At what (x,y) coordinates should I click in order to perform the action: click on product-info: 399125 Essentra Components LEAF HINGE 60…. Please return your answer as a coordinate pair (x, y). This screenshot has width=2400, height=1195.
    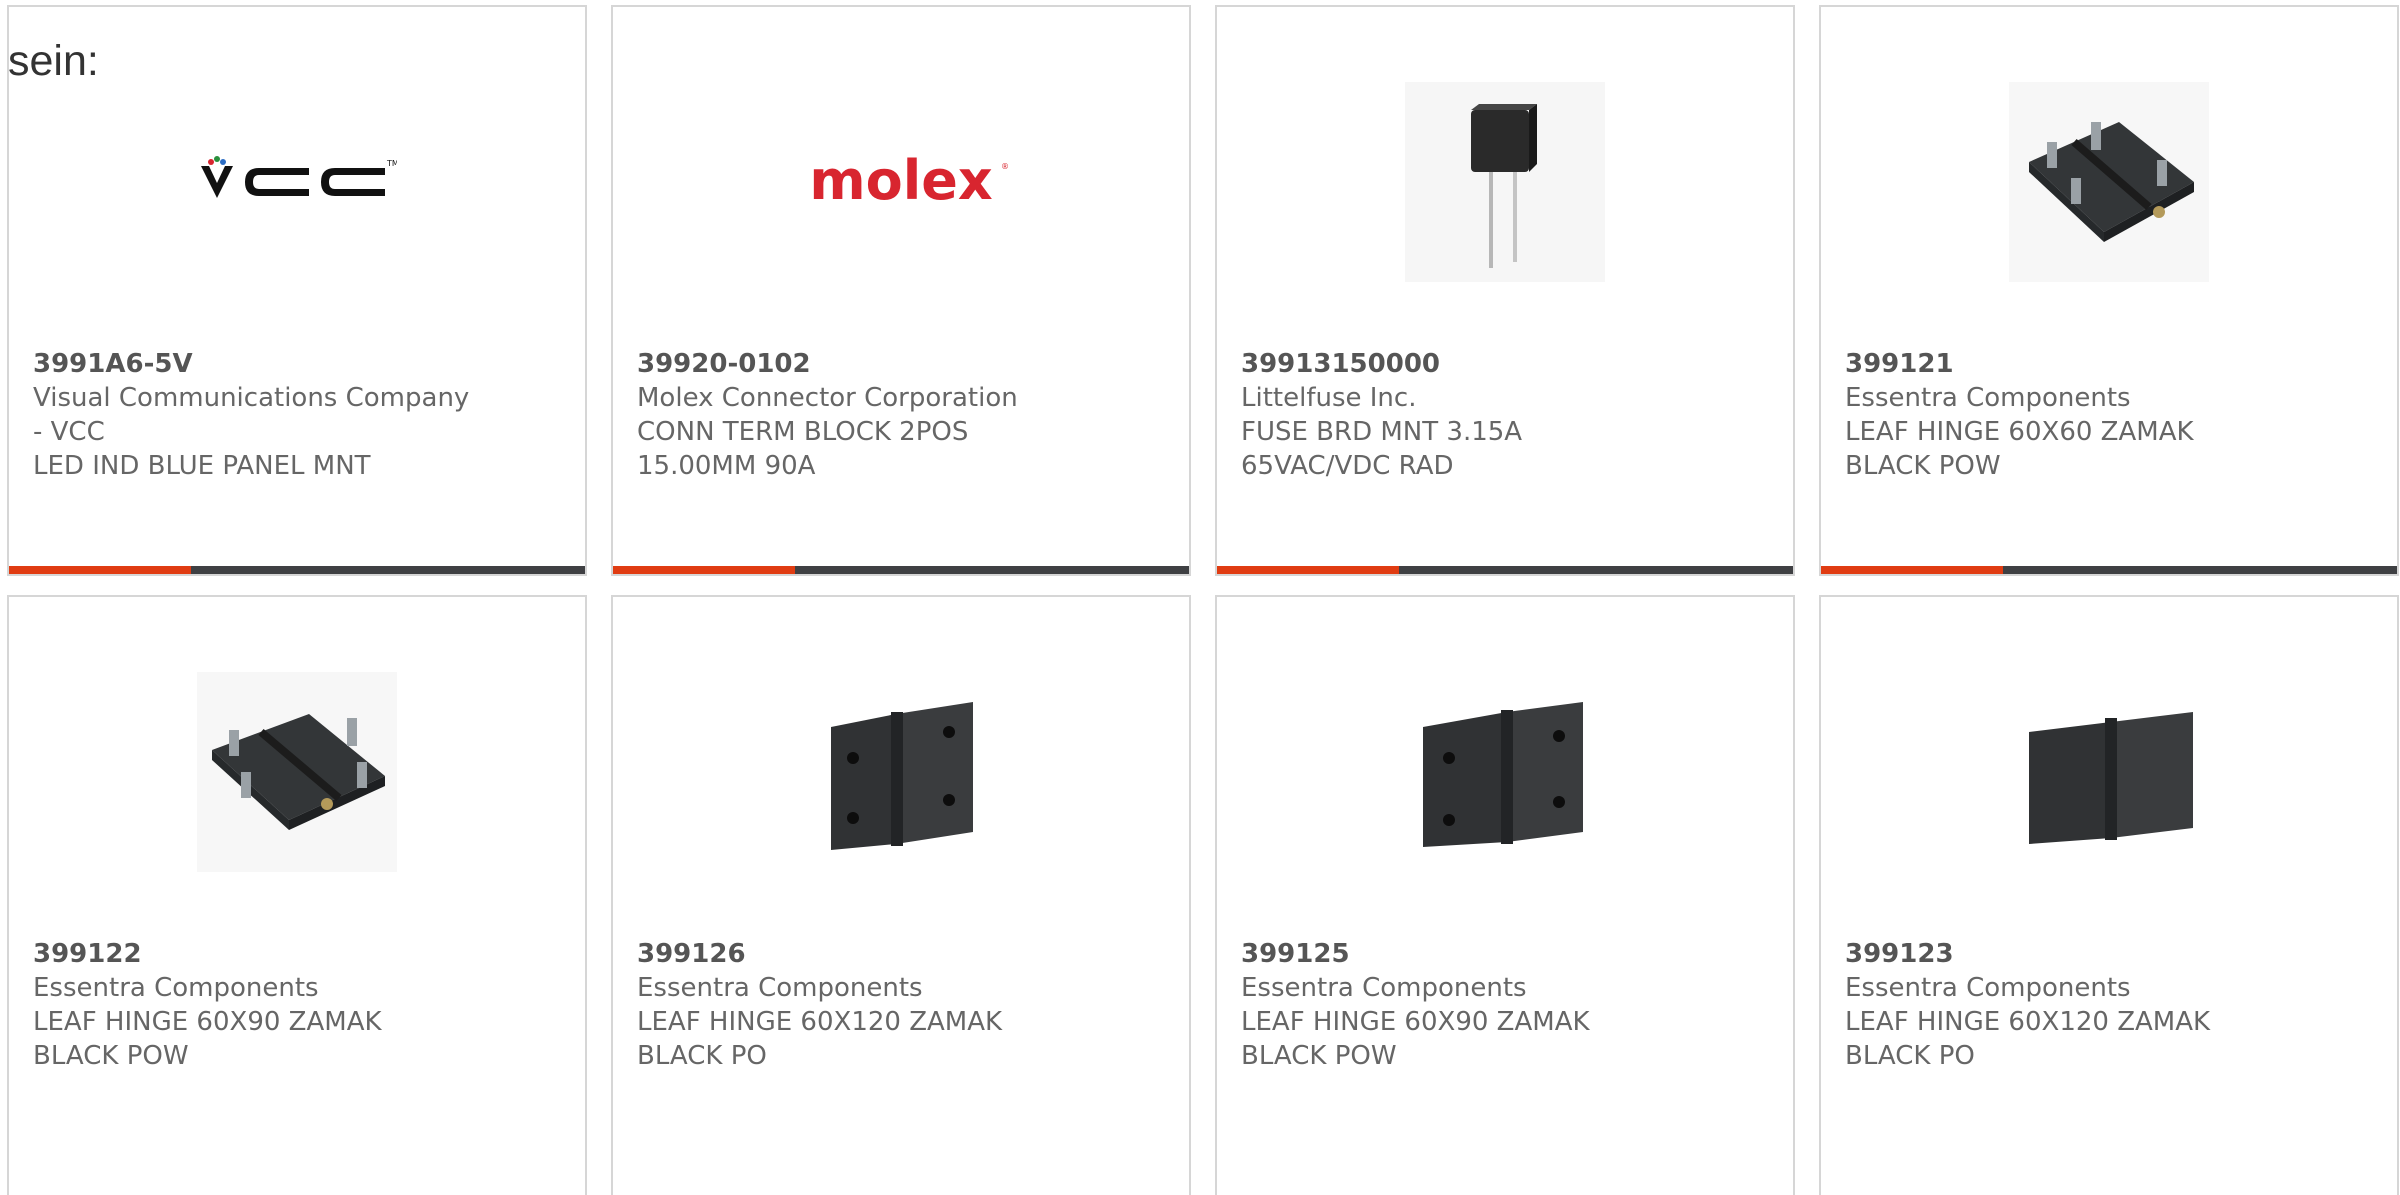
    Looking at the image, I should click on (1507, 1005).